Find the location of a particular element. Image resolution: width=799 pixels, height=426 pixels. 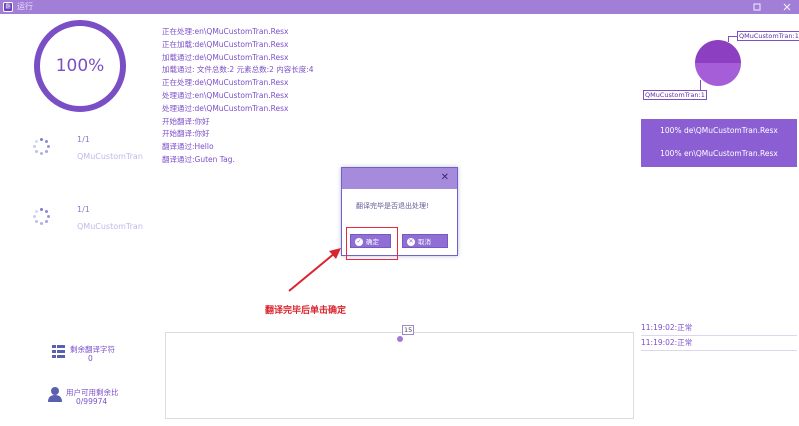

file-pie-chart is located at coordinates (718, 63).